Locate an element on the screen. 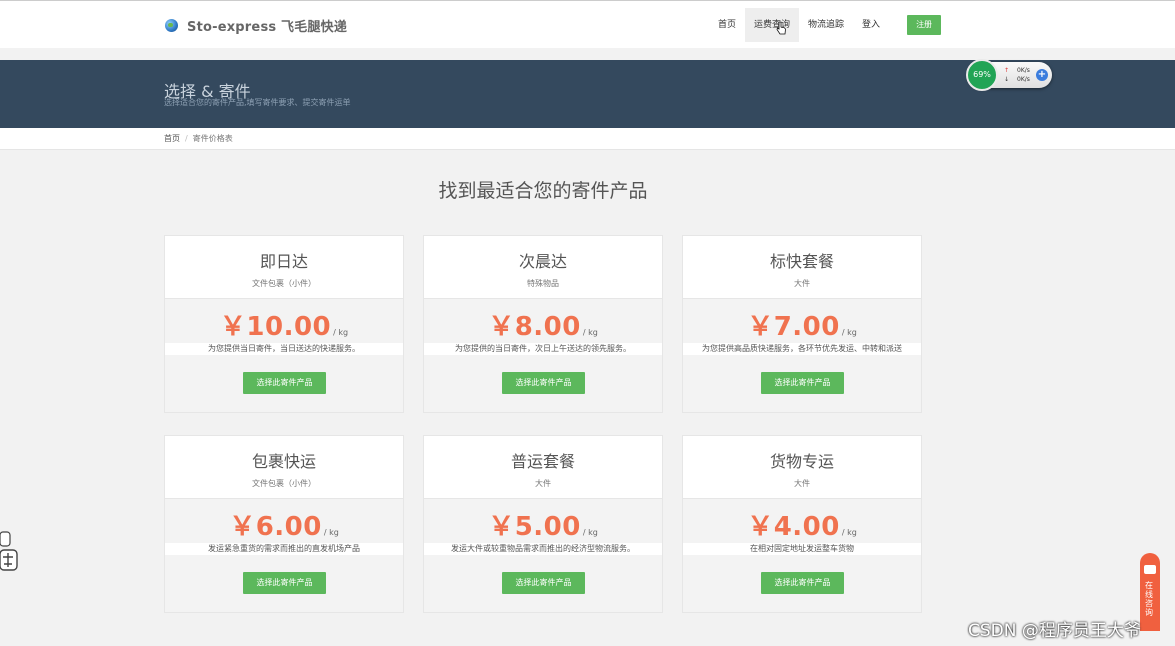 The height and width of the screenshot is (646, 1175). price-row: ￥5.00/ kg is located at coordinates (543, 524).